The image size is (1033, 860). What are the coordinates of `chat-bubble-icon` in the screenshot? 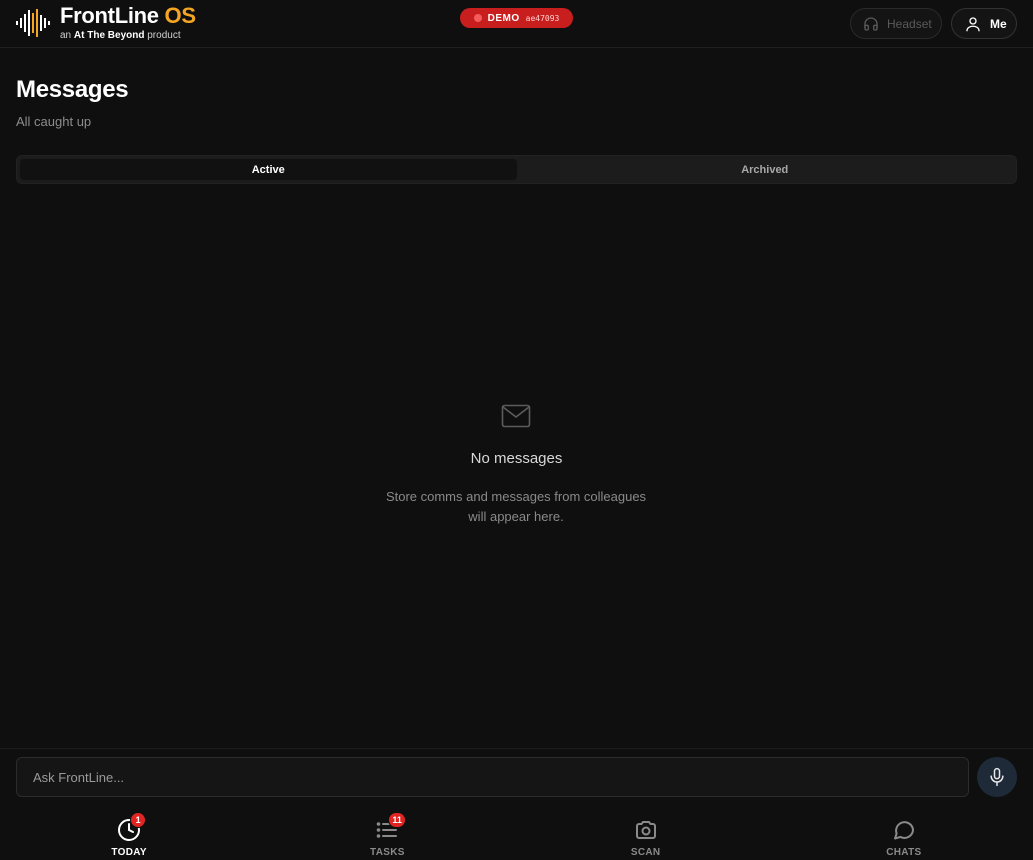 It's located at (903, 830).